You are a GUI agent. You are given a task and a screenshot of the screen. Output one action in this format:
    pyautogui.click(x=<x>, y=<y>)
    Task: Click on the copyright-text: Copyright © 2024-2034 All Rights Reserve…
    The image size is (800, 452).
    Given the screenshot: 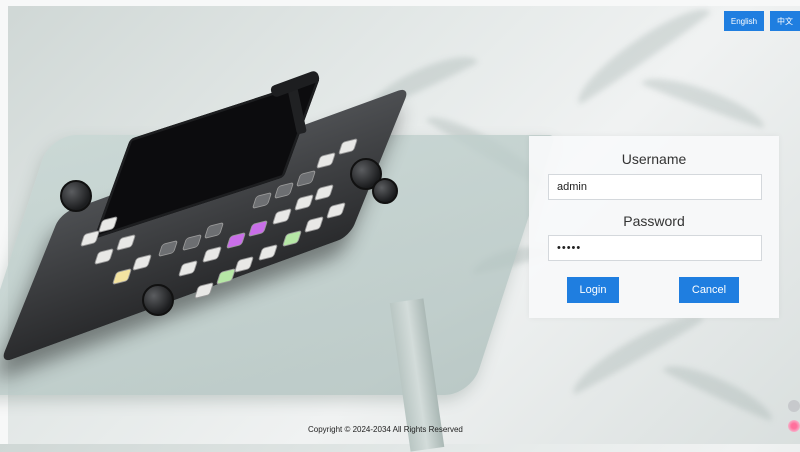 What is the action you would take?
    pyautogui.click(x=385, y=429)
    